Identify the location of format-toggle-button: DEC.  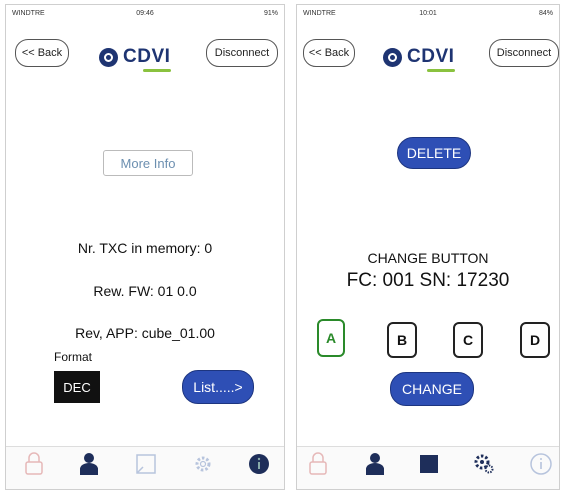
(77, 387).